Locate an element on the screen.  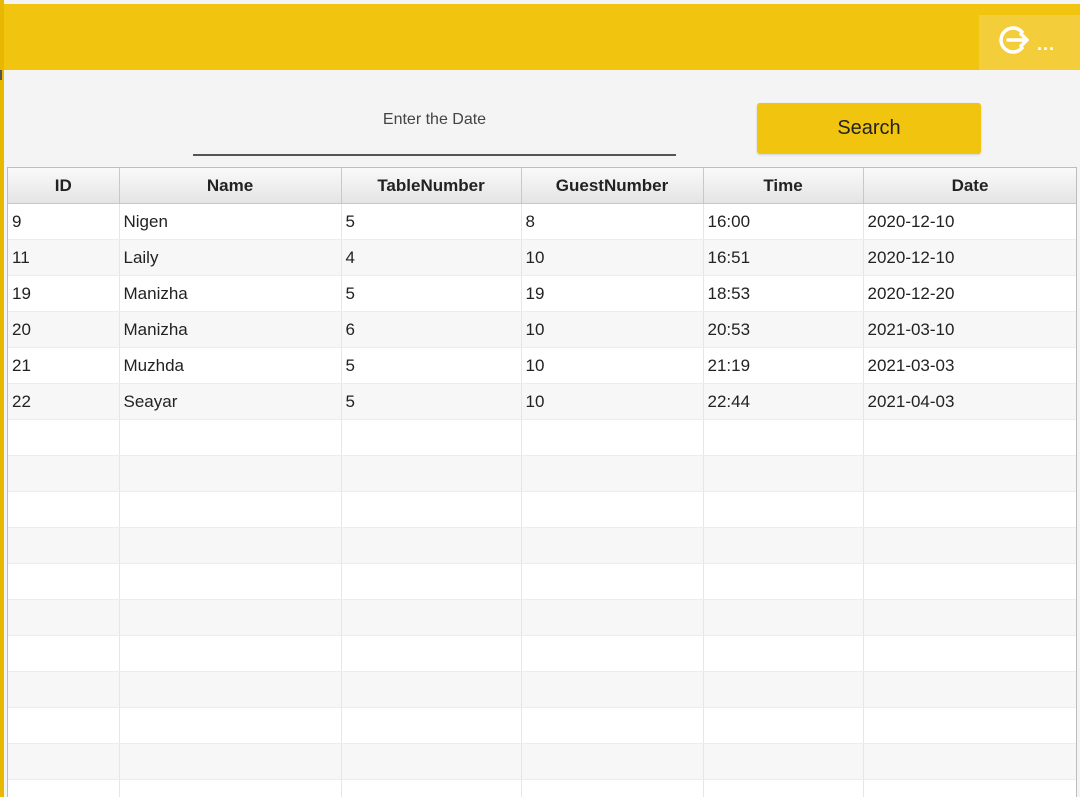
cell-name: Laily is located at coordinates (230, 257).